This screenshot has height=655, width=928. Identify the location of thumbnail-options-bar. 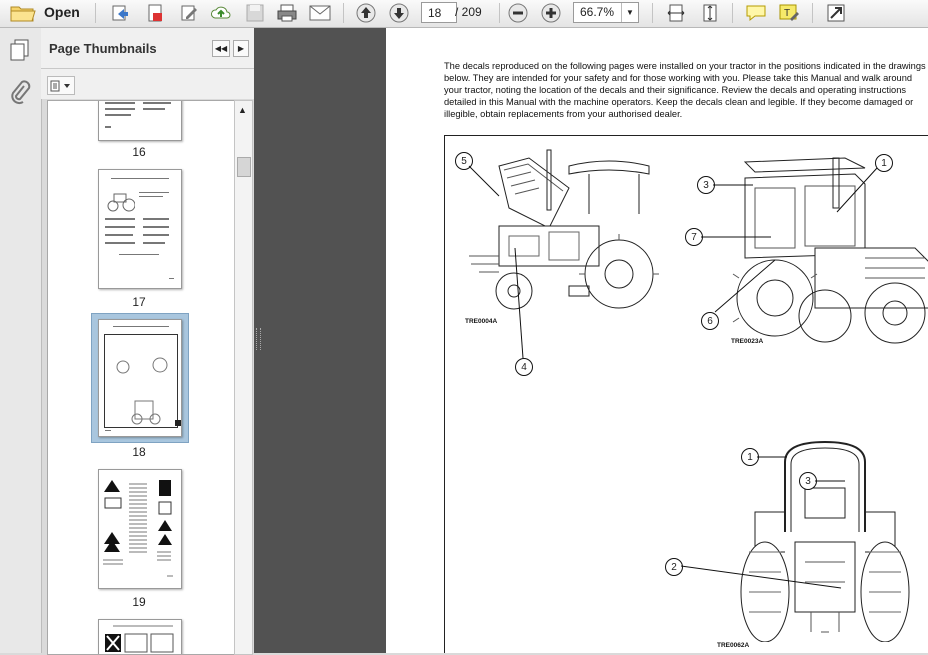
(147, 84).